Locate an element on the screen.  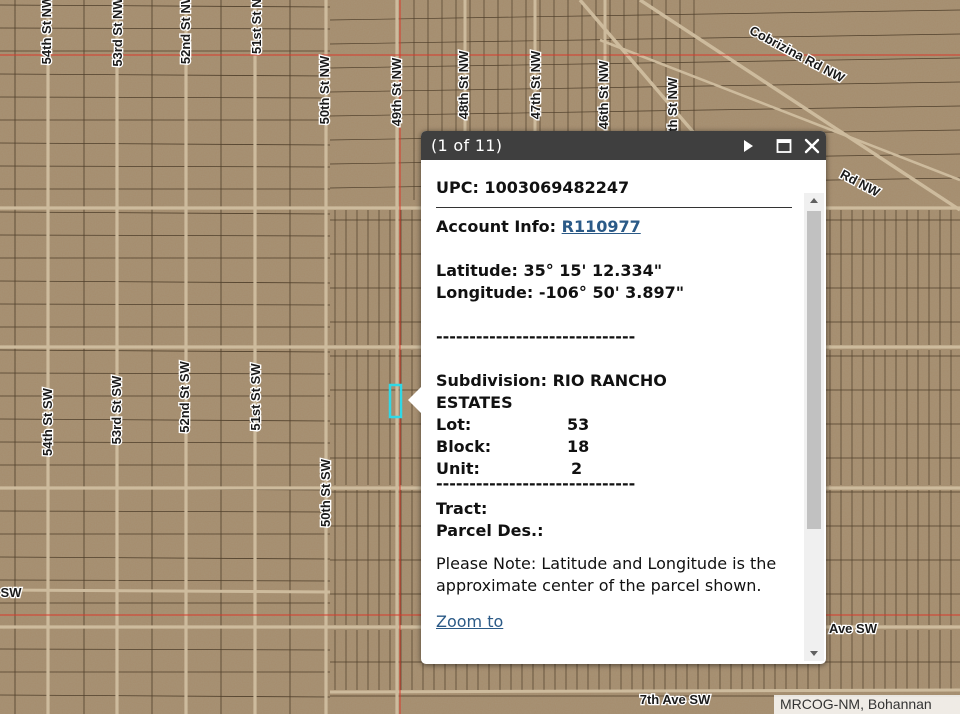
street-label: 54th St NW is located at coordinates (46, 32).